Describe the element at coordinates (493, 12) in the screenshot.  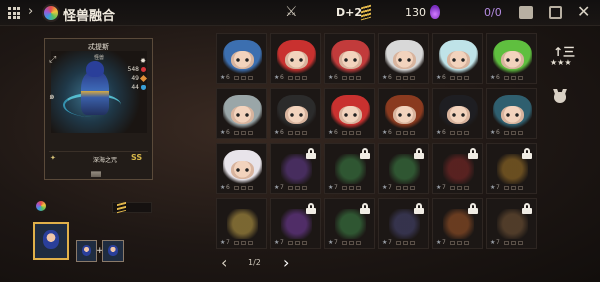
I see `fusion-ratio: 0/0` at that location.